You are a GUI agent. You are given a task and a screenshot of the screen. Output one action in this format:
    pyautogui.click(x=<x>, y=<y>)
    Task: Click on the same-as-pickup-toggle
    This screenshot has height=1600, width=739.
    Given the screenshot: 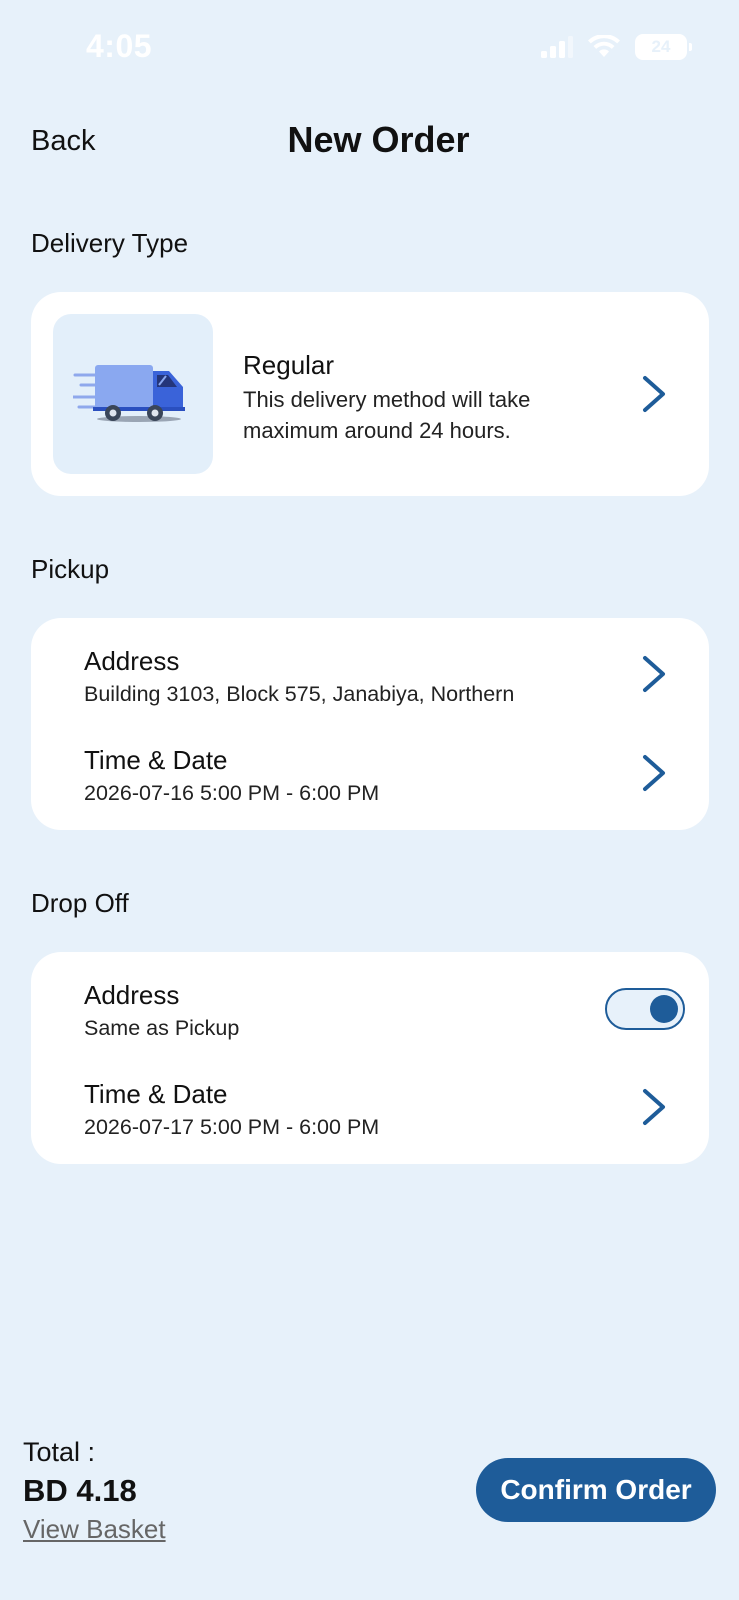 What is the action you would take?
    pyautogui.click(x=645, y=1009)
    